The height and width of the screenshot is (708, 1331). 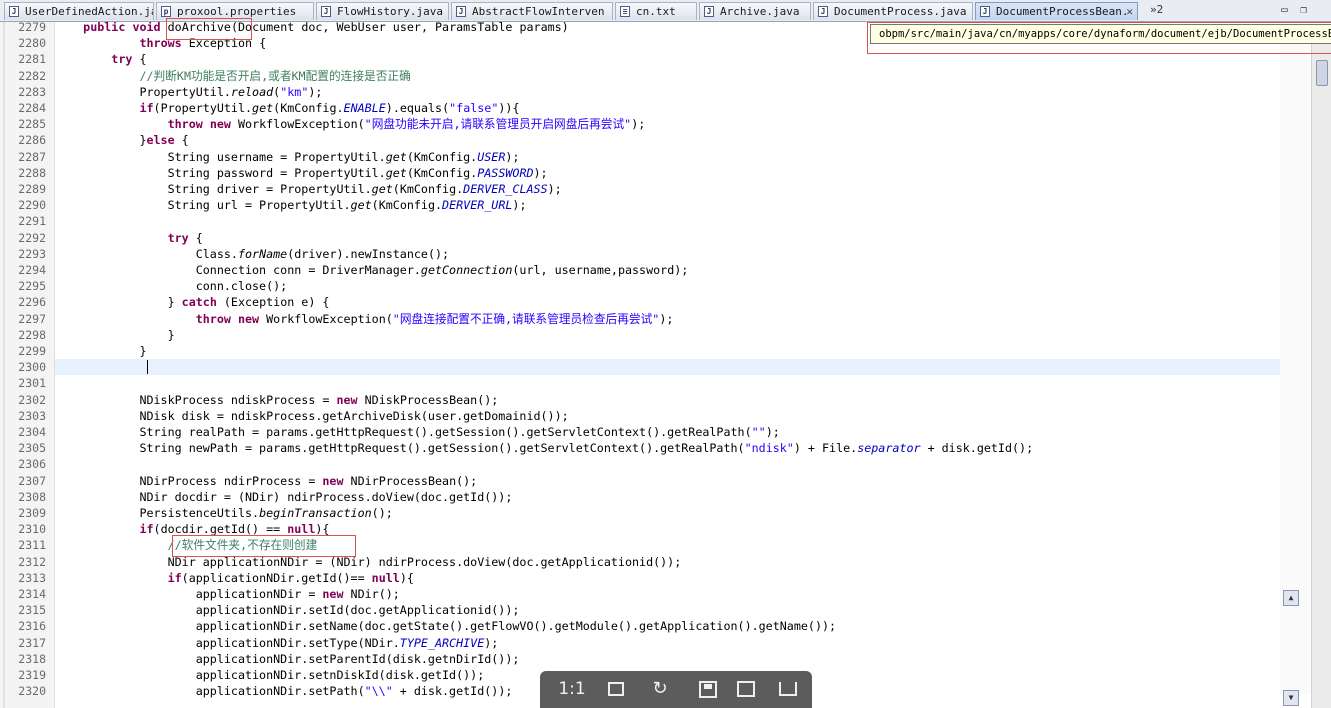 What do you see at coordinates (708, 689) in the screenshot?
I see `save-icon` at bounding box center [708, 689].